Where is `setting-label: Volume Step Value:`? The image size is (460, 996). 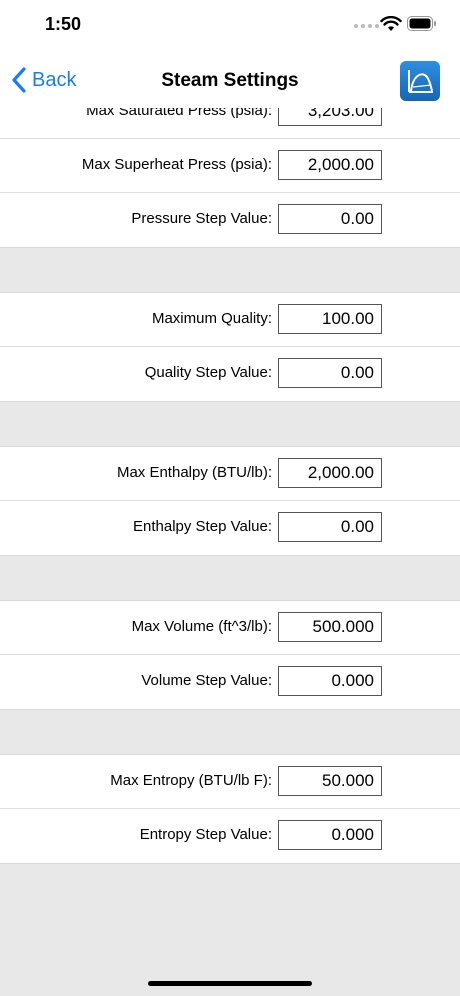
setting-label: Volume Step Value: is located at coordinates (206, 680).